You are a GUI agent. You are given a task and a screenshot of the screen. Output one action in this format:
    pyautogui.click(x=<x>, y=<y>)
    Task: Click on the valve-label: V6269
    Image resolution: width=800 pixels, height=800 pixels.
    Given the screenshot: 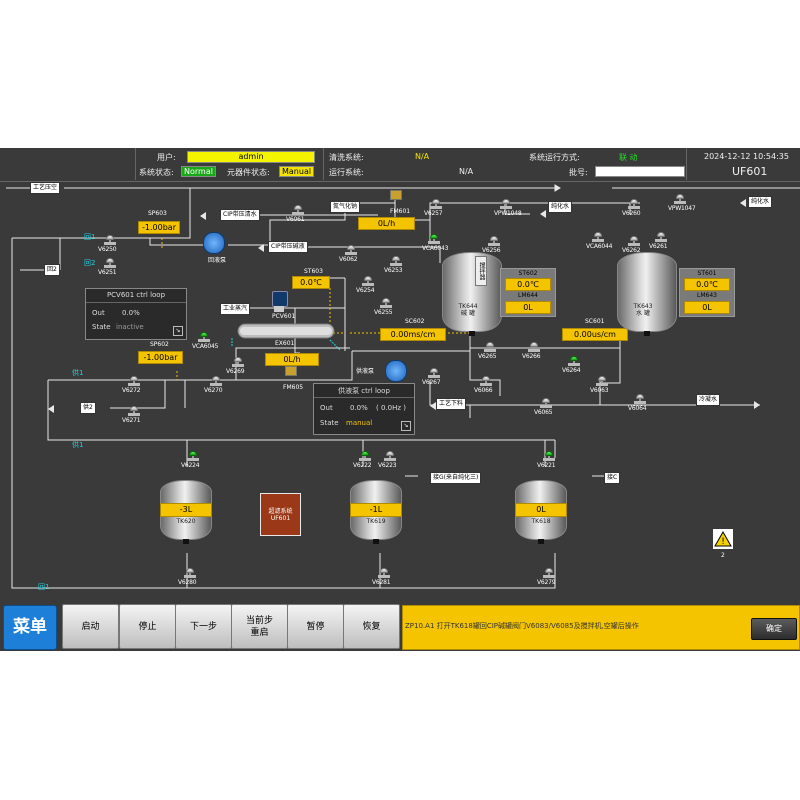 What is the action you would take?
    pyautogui.click(x=235, y=371)
    